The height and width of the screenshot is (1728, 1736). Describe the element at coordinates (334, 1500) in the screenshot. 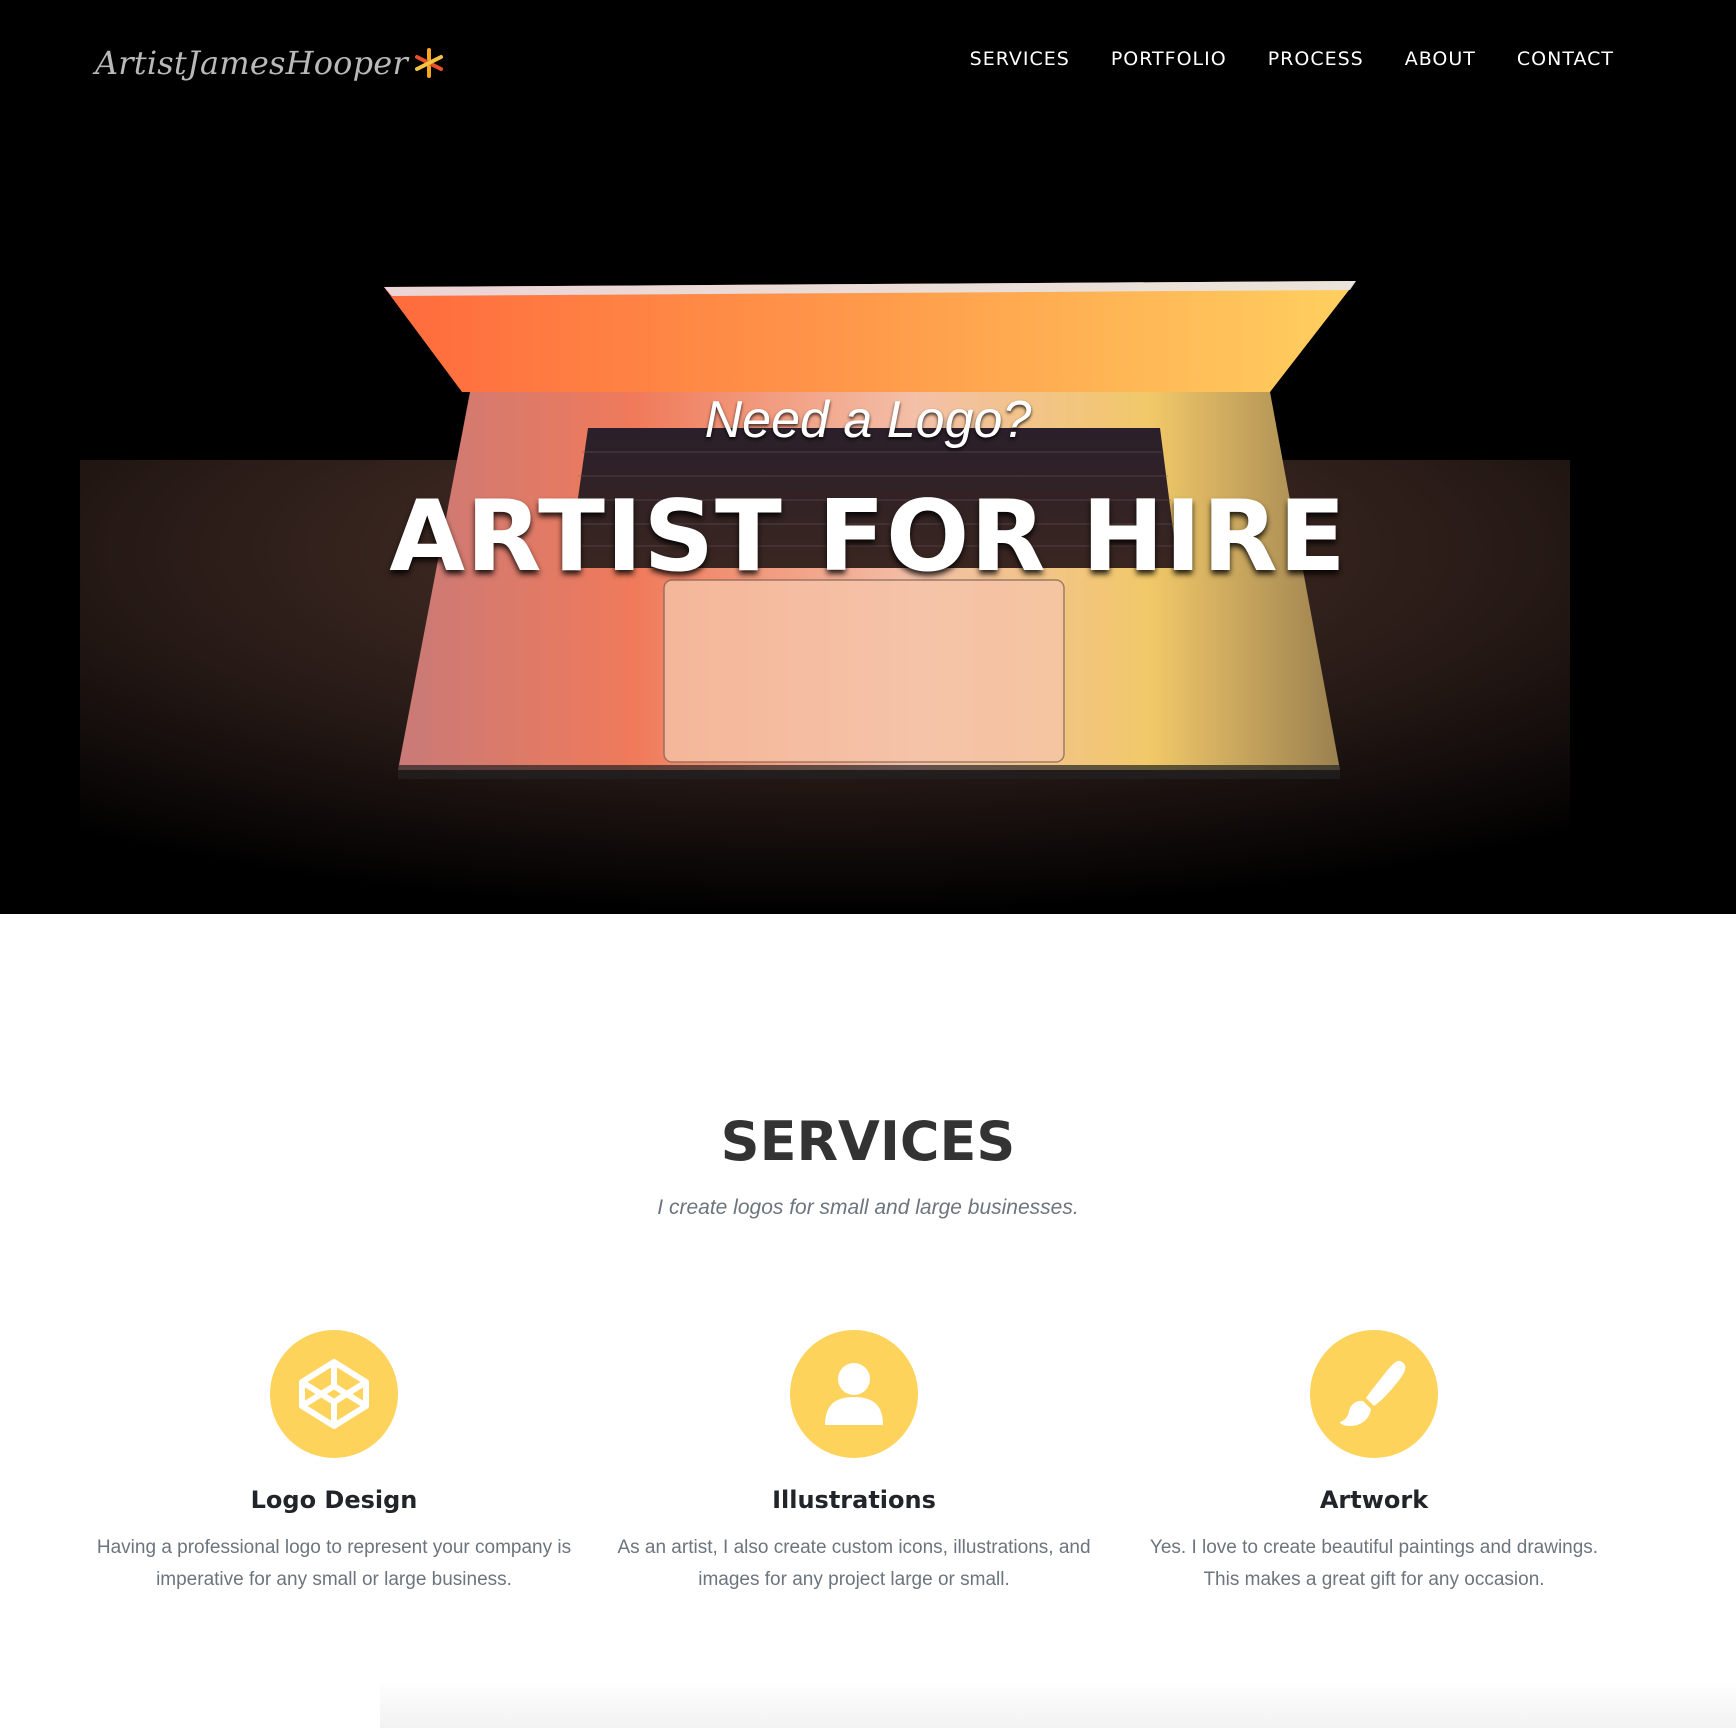

I see `service-title: Logo Design` at that location.